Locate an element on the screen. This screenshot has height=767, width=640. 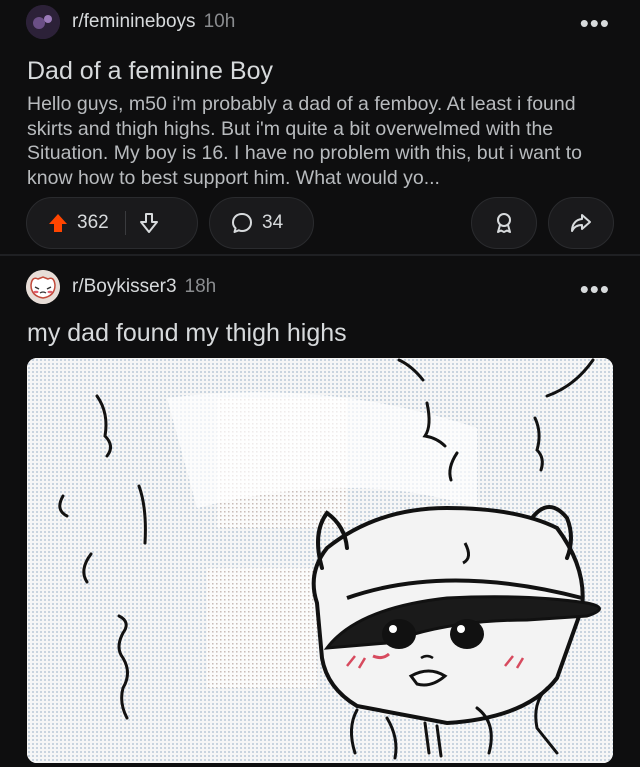
vote-count: 362 is located at coordinates (93, 222).